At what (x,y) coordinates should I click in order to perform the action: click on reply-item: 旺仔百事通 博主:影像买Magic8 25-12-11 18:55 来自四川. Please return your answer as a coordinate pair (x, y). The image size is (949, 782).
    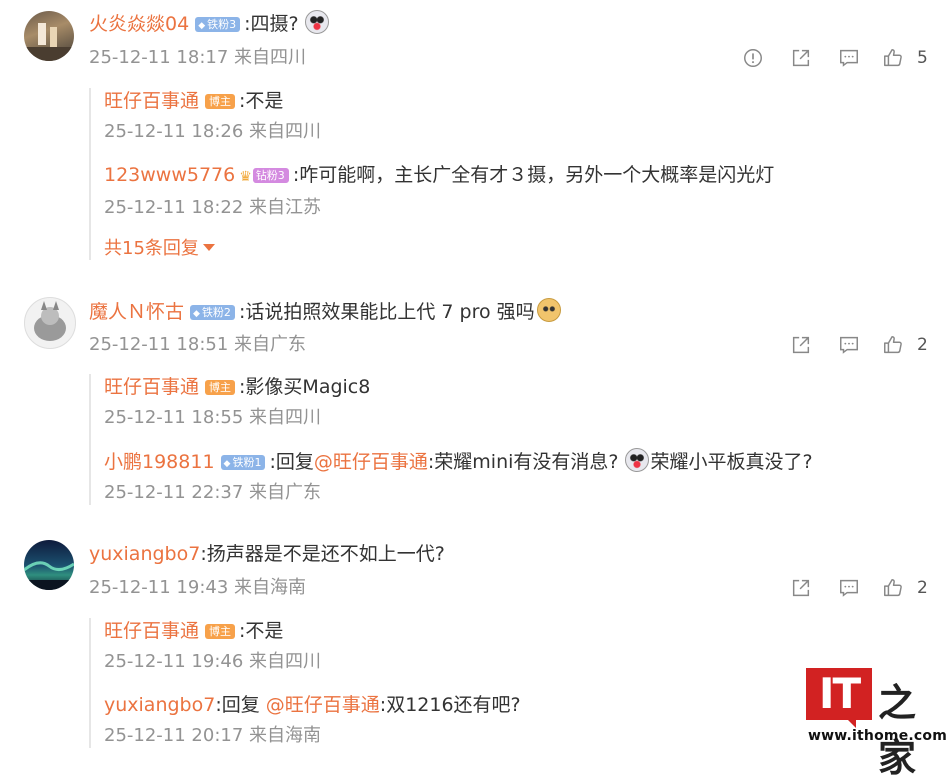
    Looking at the image, I should click on (458, 402).